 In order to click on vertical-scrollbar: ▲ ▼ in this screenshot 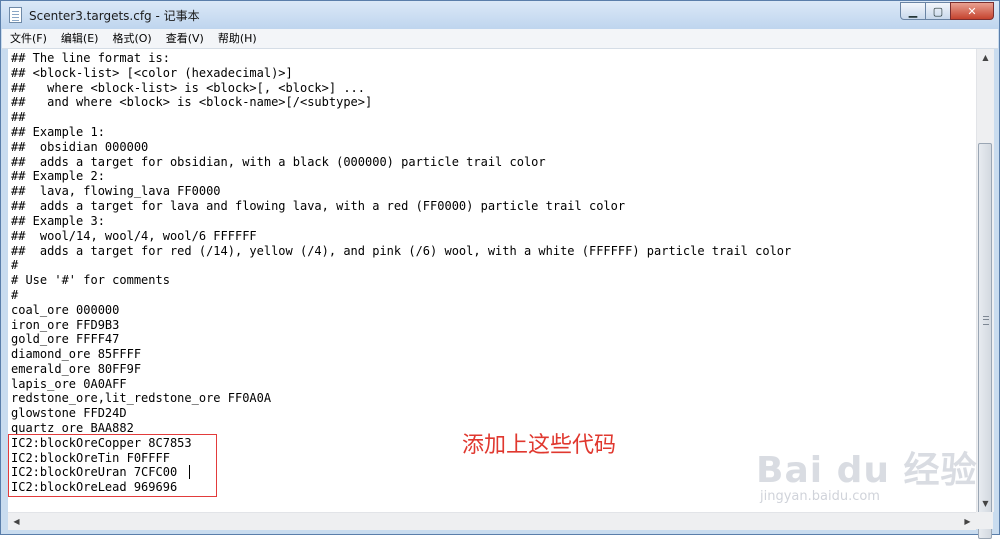, I will do `click(985, 294)`.